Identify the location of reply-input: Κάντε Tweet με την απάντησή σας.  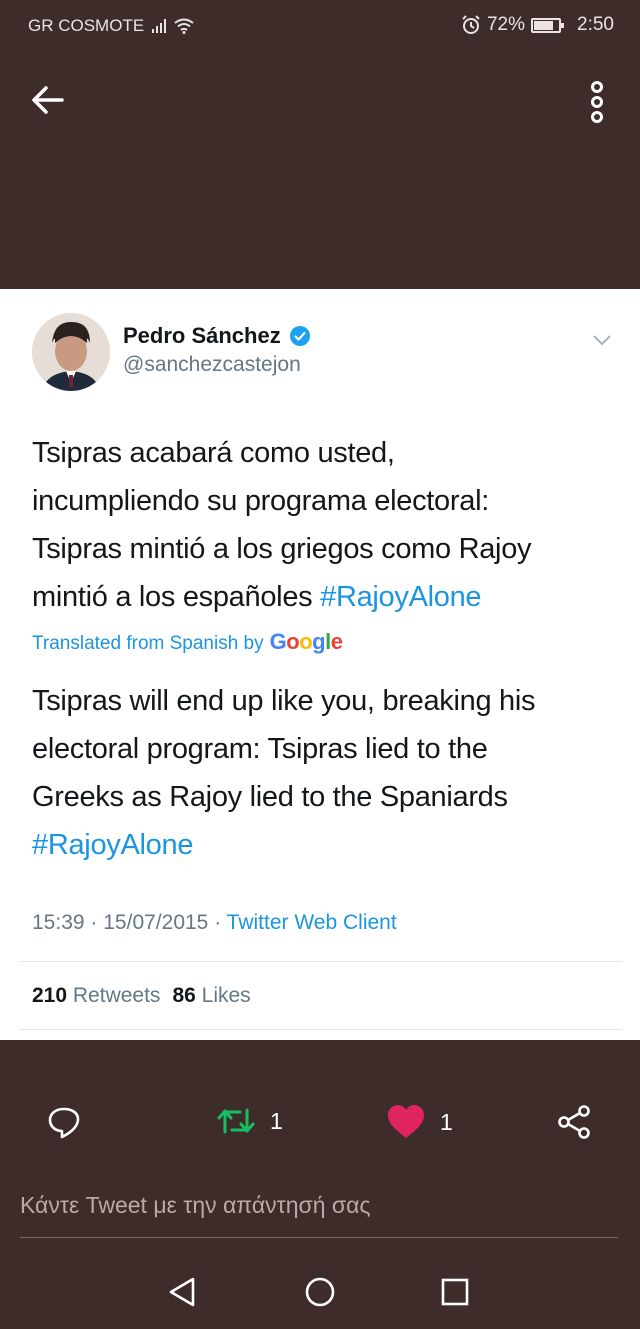
(319, 1209).